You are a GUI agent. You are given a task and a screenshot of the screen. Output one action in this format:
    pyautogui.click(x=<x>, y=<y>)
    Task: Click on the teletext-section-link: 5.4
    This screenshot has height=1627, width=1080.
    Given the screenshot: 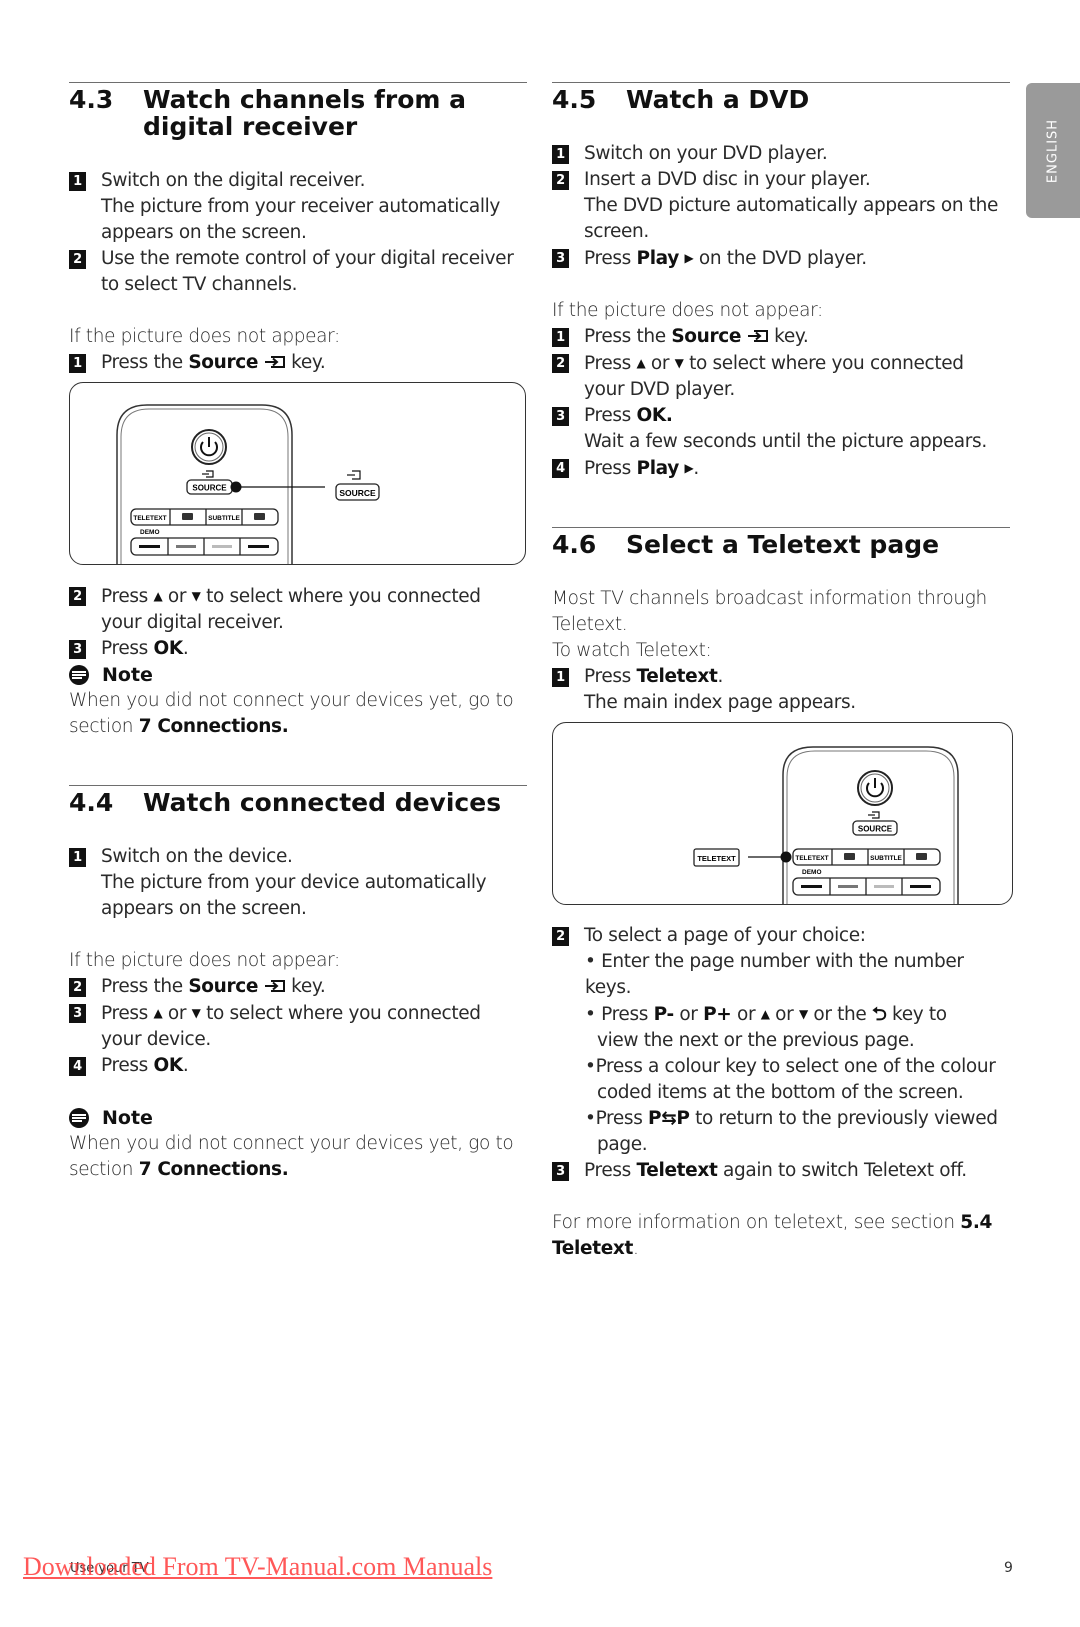 What is the action you would take?
    pyautogui.click(x=976, y=1222)
    